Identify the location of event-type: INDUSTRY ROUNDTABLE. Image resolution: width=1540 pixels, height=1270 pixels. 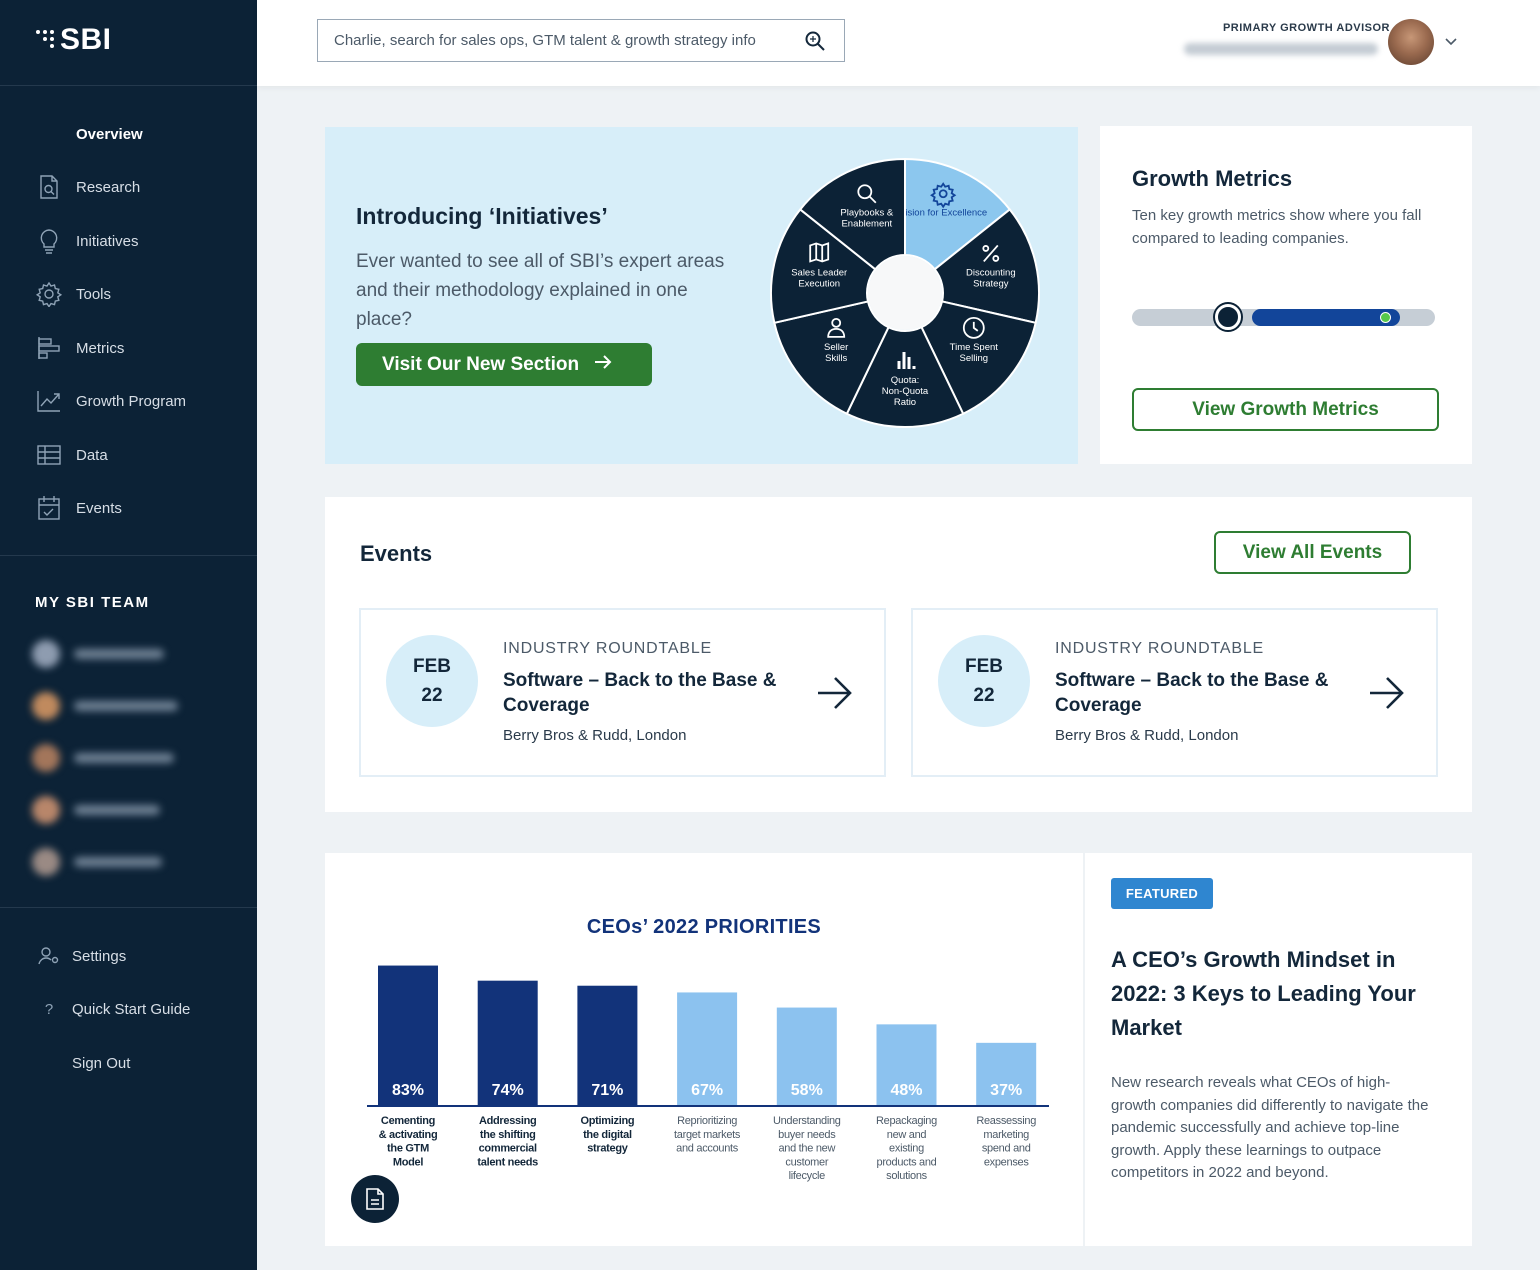
(608, 648).